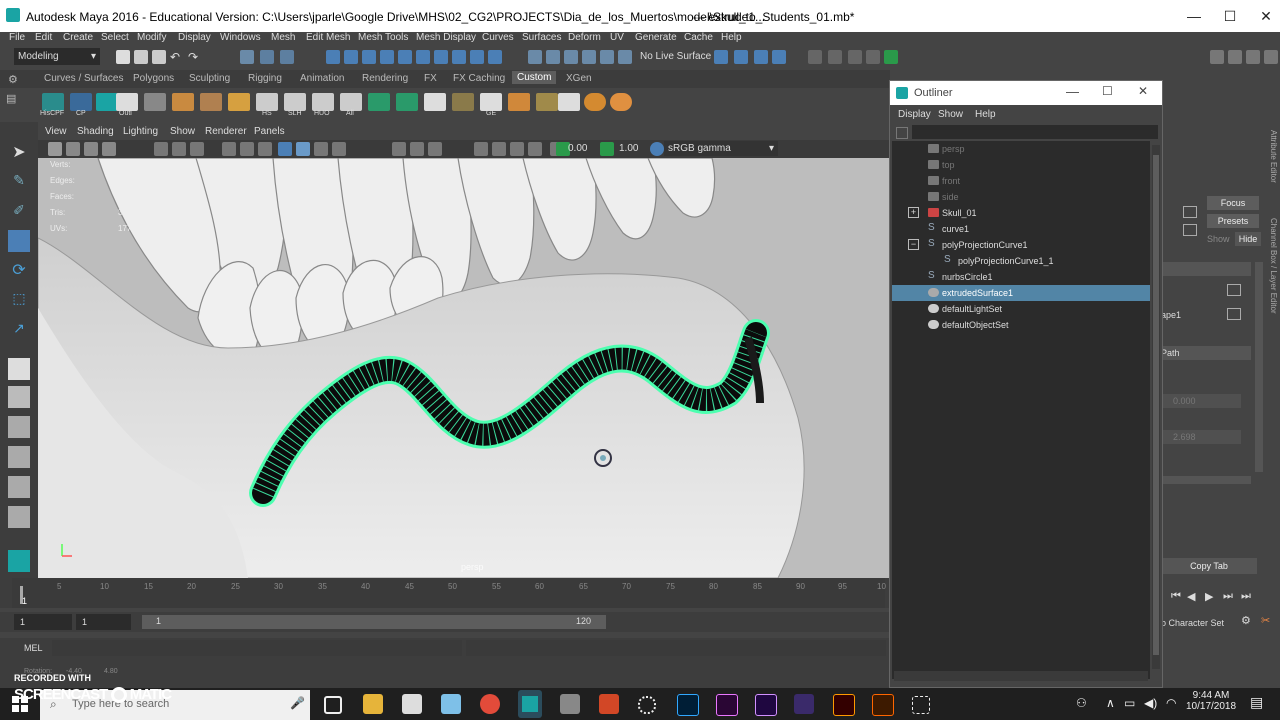 This screenshot has width=1280, height=720. Describe the element at coordinates (19, 561) in the screenshot. I see `maya-tool-icon` at that location.